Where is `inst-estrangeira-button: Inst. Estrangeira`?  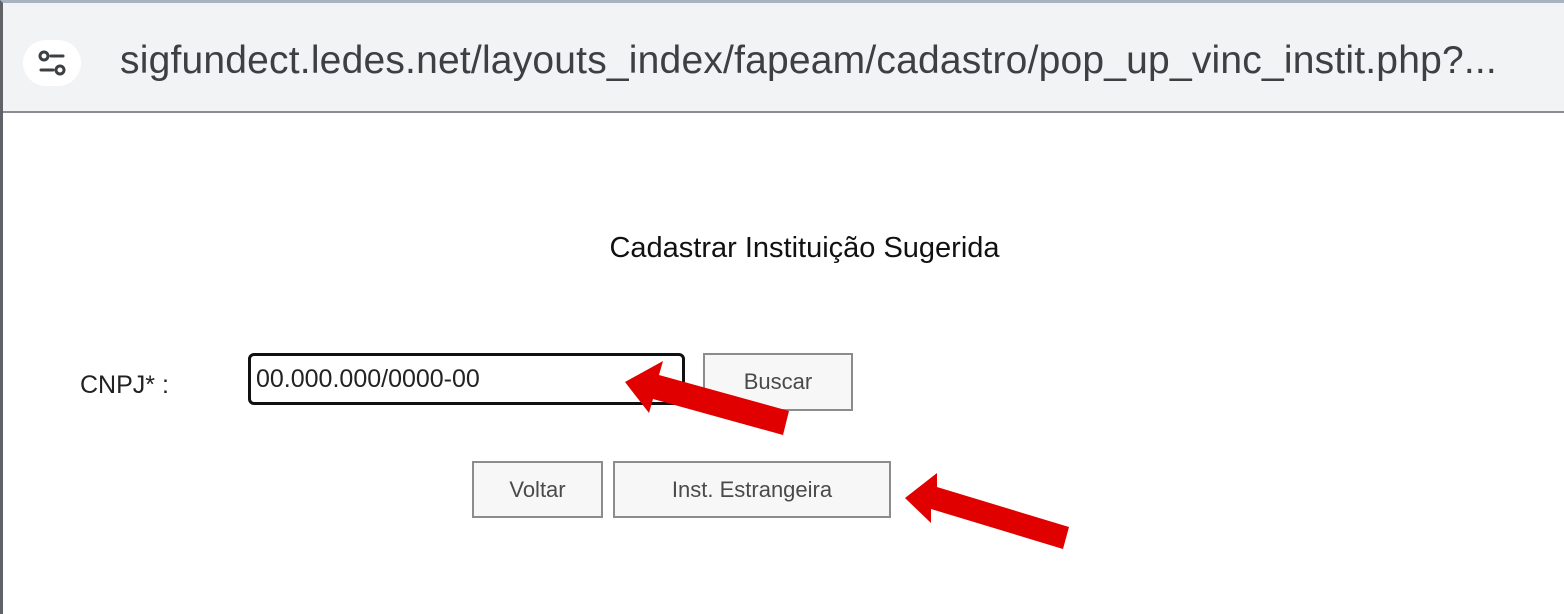 inst-estrangeira-button: Inst. Estrangeira is located at coordinates (752, 489).